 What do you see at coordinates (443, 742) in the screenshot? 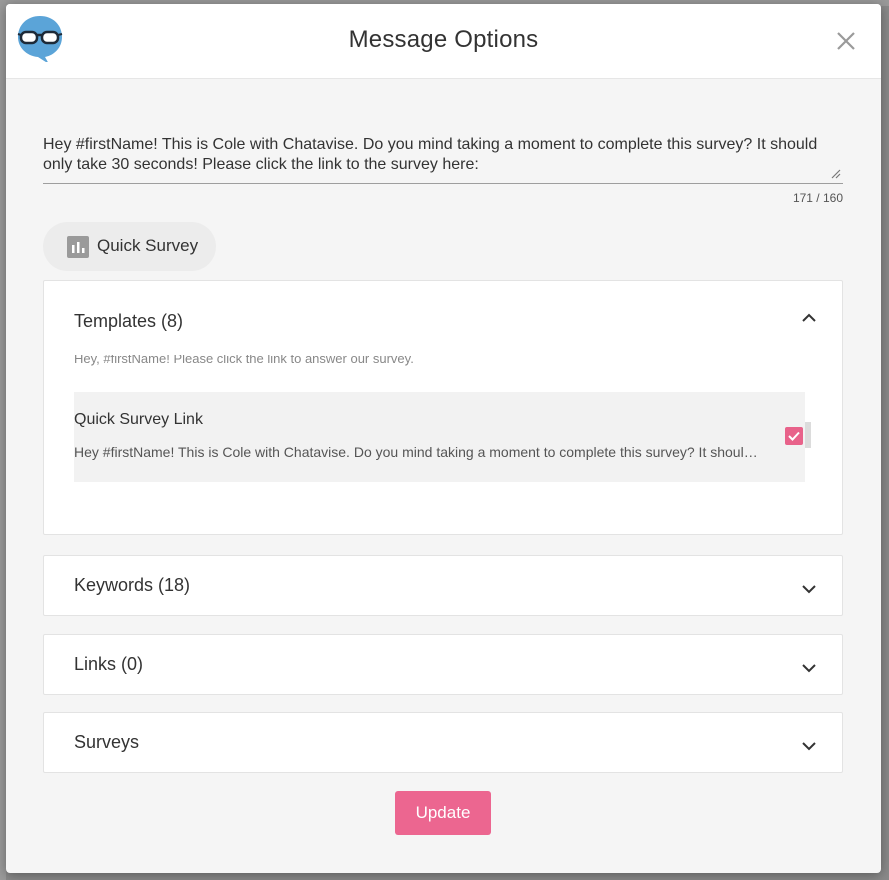
I see `surveys-panel: Surveys` at bounding box center [443, 742].